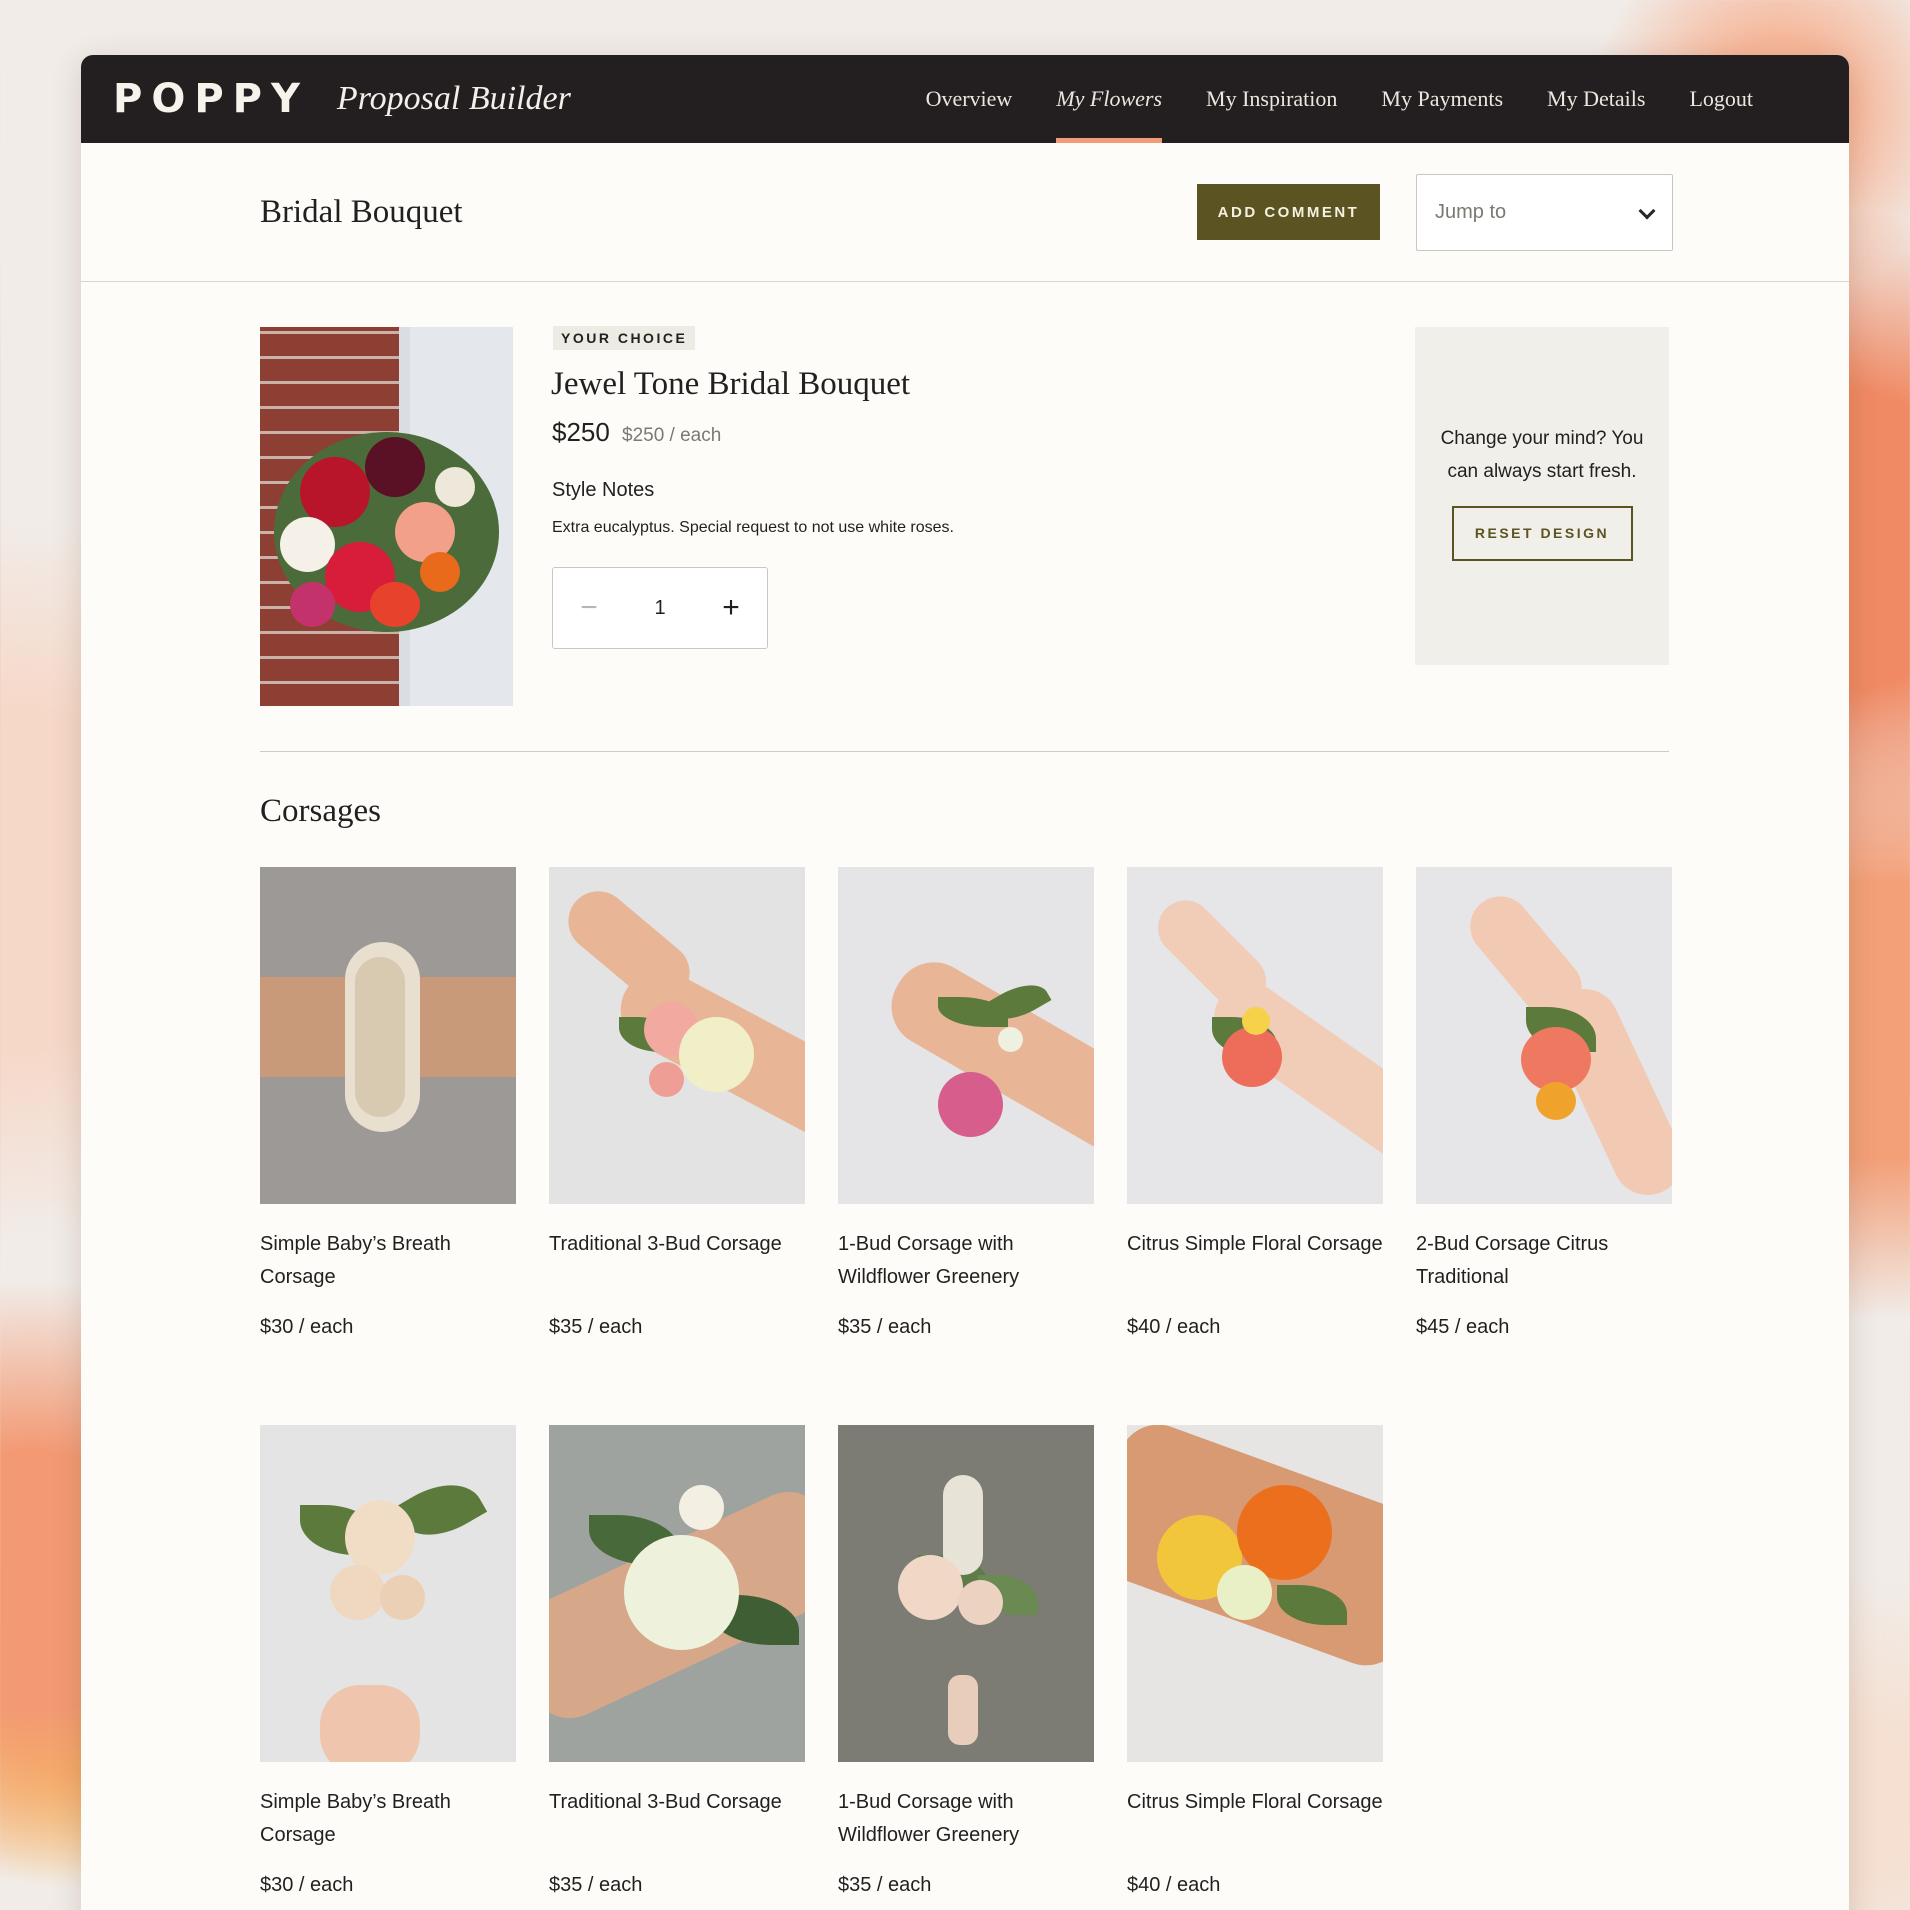  Describe the element at coordinates (1512, 1260) in the screenshot. I see `product-name: 2-Bud Corsage Citrus Traditional` at that location.